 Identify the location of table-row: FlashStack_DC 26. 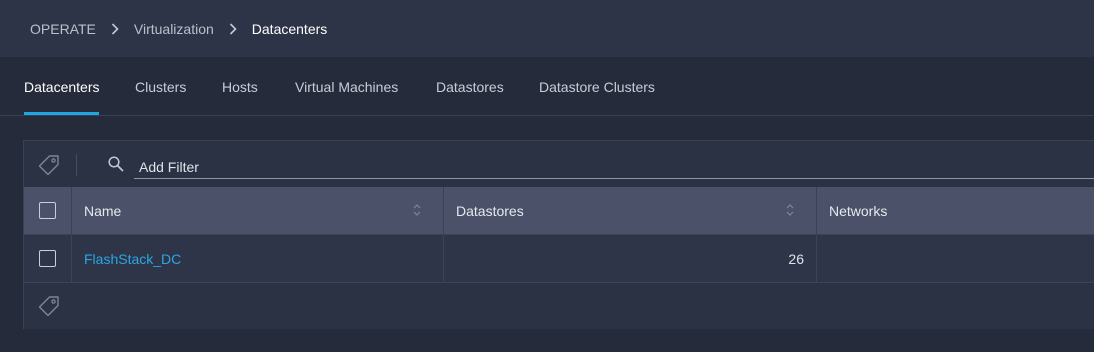
(559, 258).